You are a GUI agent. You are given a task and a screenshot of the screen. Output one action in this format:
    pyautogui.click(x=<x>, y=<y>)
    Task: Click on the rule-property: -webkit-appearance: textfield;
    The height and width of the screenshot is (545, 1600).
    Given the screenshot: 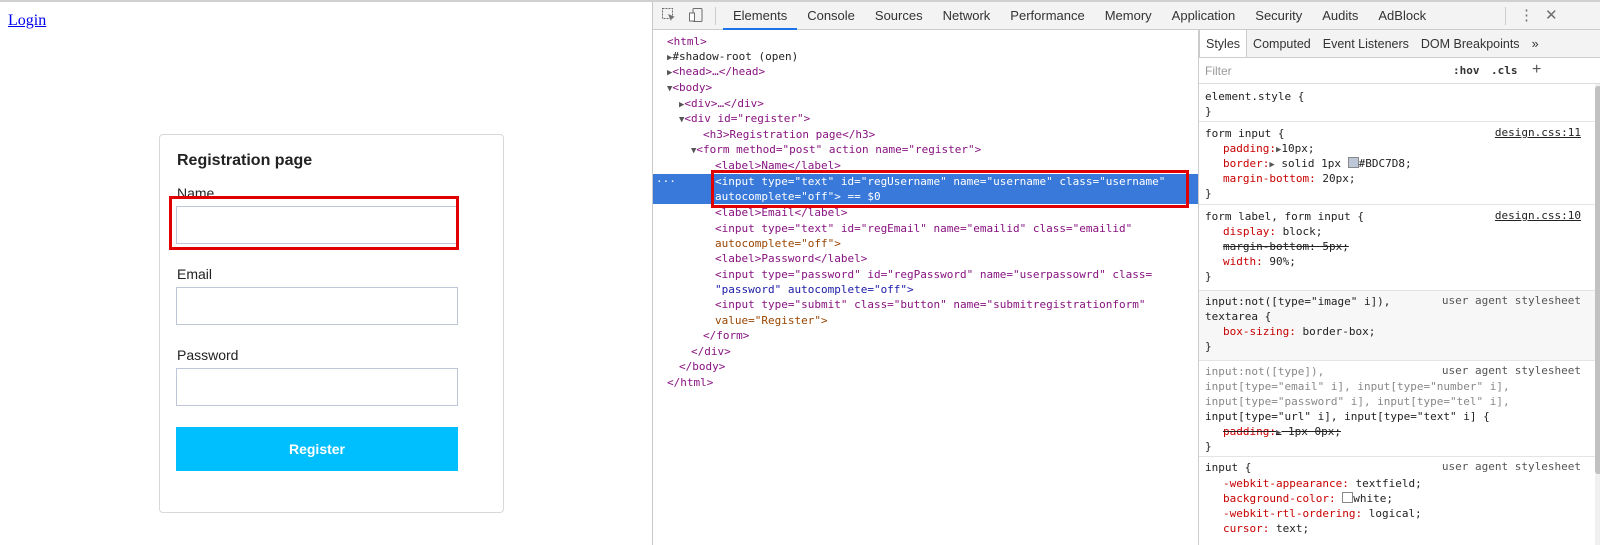 What is the action you would take?
    pyautogui.click(x=1322, y=483)
    